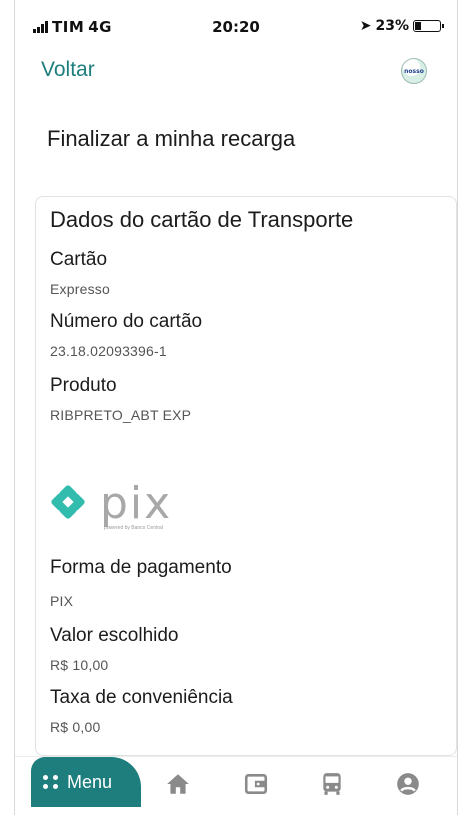 The image size is (466, 815). Describe the element at coordinates (256, 784) in the screenshot. I see `wallet-icon` at that location.